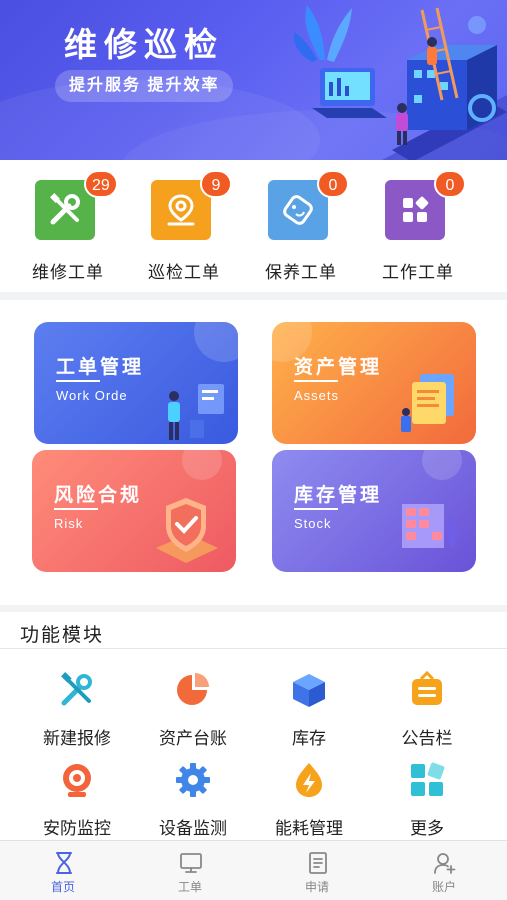  I want to click on card-subtitle: Work Orde, so click(92, 395).